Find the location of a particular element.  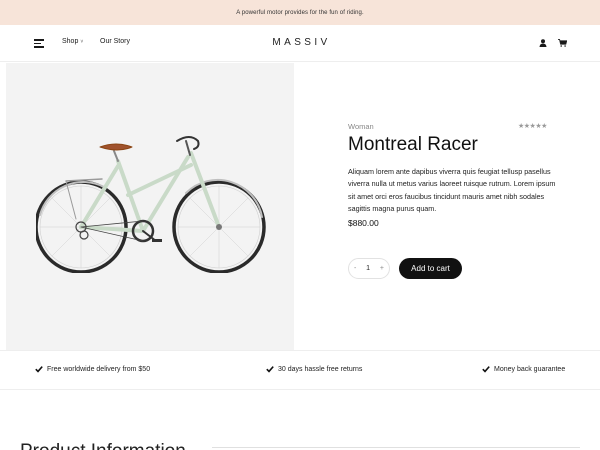

feature-returns: 30 days hassle free returns is located at coordinates (314, 369).